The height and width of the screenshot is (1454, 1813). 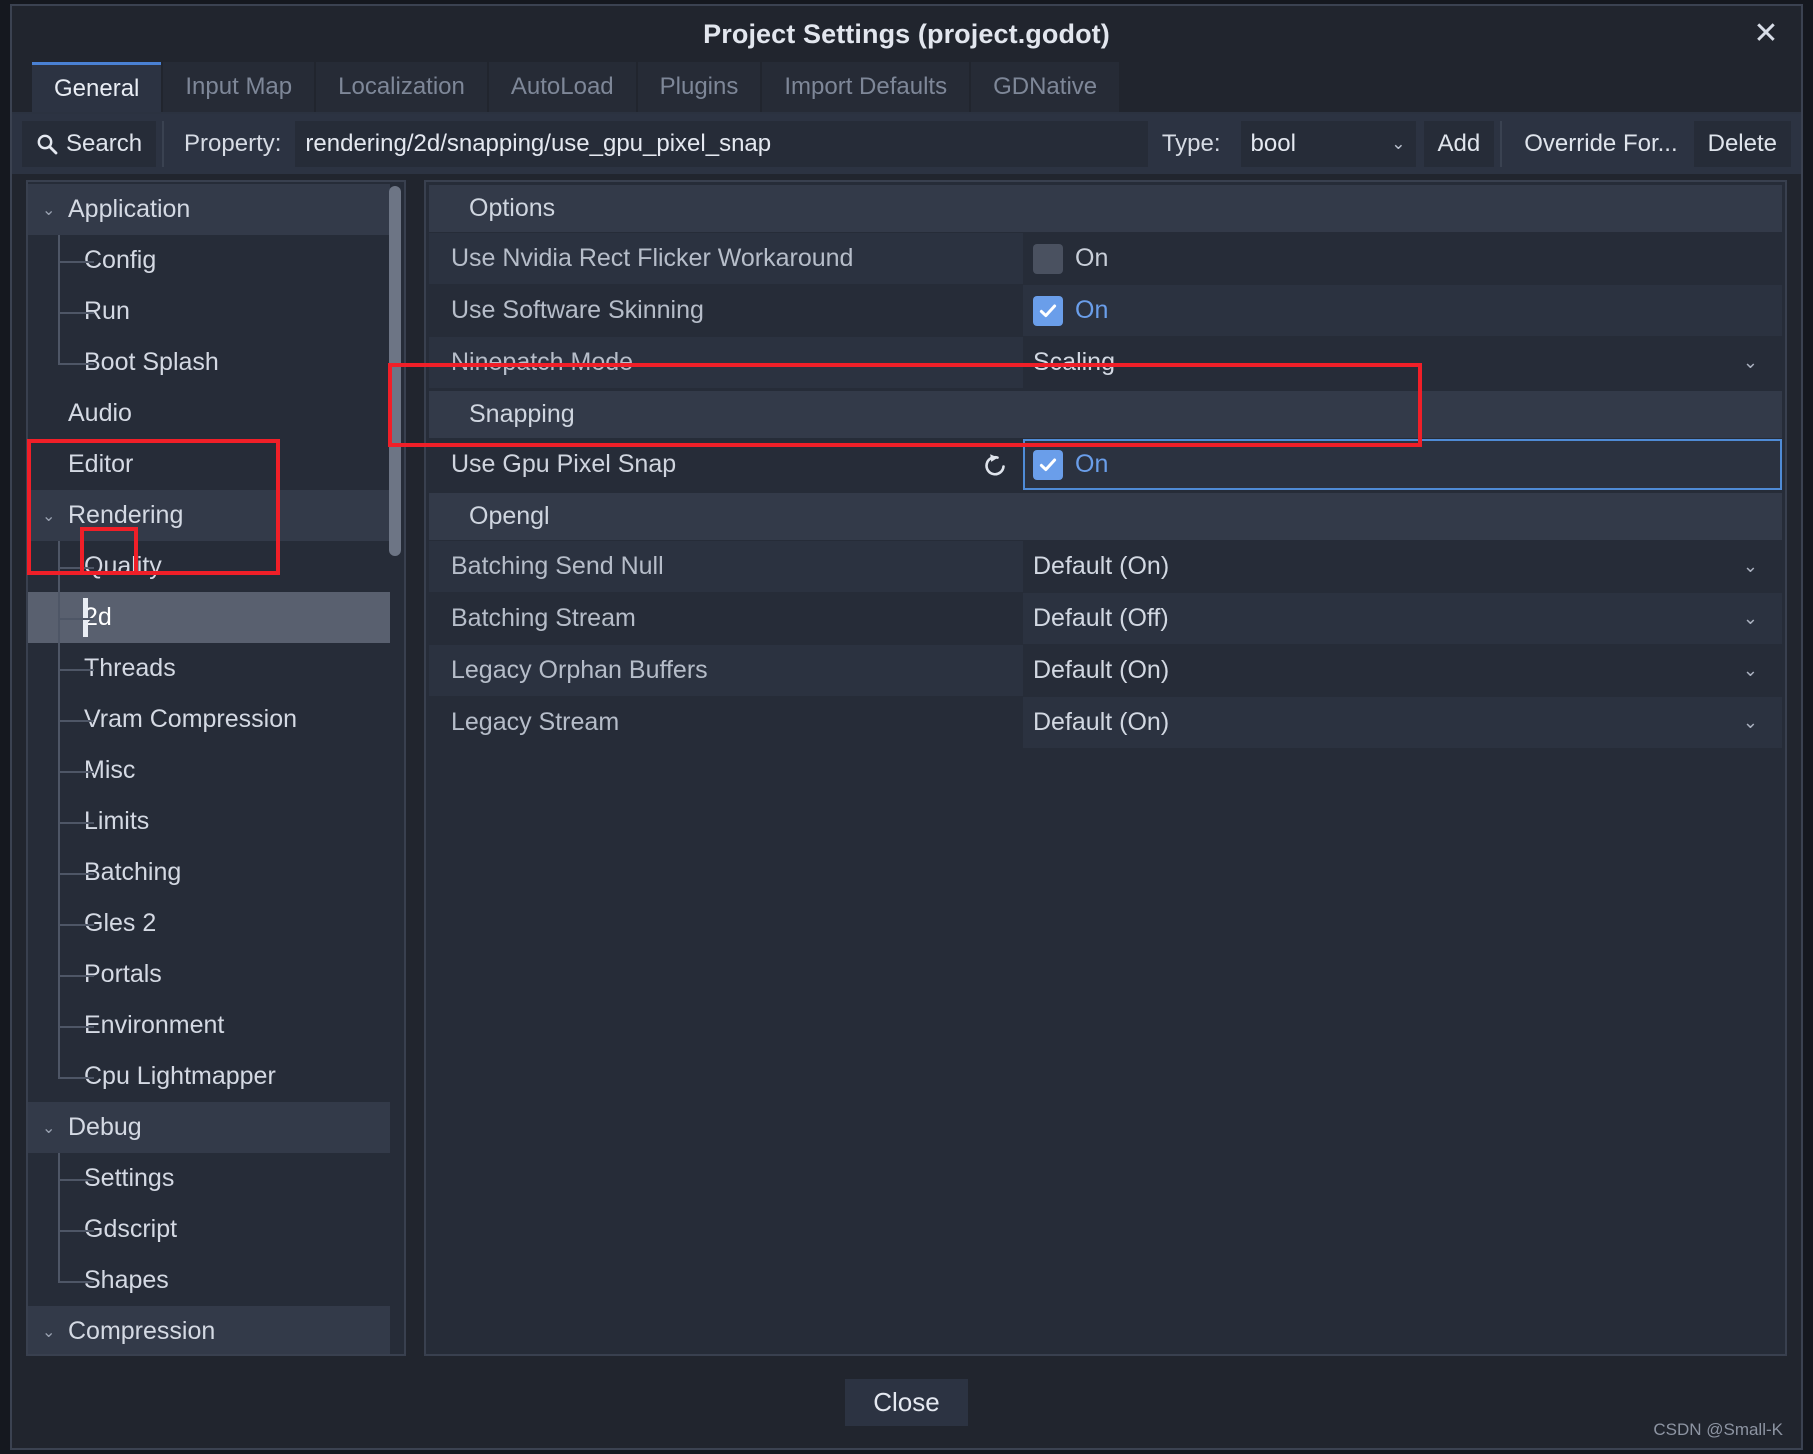 What do you see at coordinates (209, 1280) in the screenshot?
I see `sidebar-item-shapes: Shapes` at bounding box center [209, 1280].